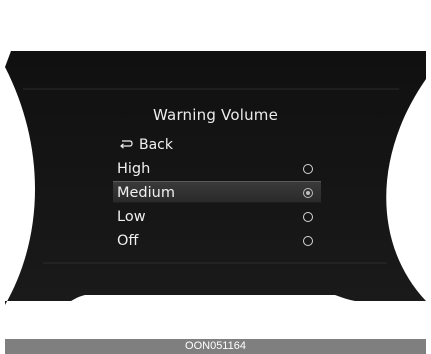 The width and height of the screenshot is (431, 354). Describe the element at coordinates (134, 169) in the screenshot. I see `option-label: High` at that location.